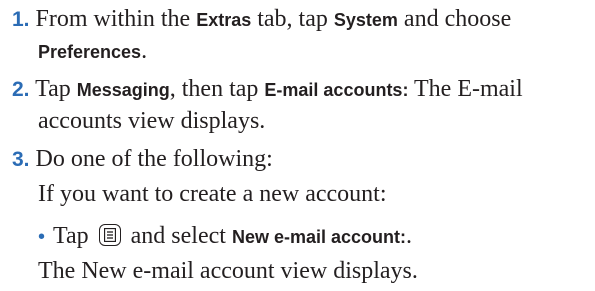 The height and width of the screenshot is (291, 595). What do you see at coordinates (217, 89) in the screenshot?
I see `step-text: , then tap` at bounding box center [217, 89].